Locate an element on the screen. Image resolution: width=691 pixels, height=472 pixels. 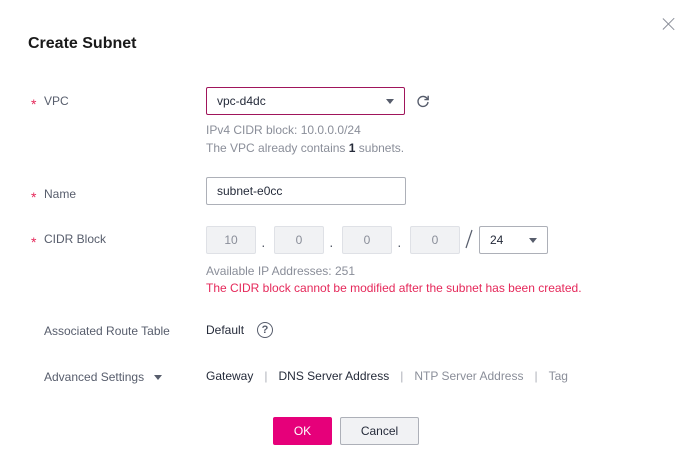
advanced-settings-toggle: Advanced Settings is located at coordinates (94, 377).